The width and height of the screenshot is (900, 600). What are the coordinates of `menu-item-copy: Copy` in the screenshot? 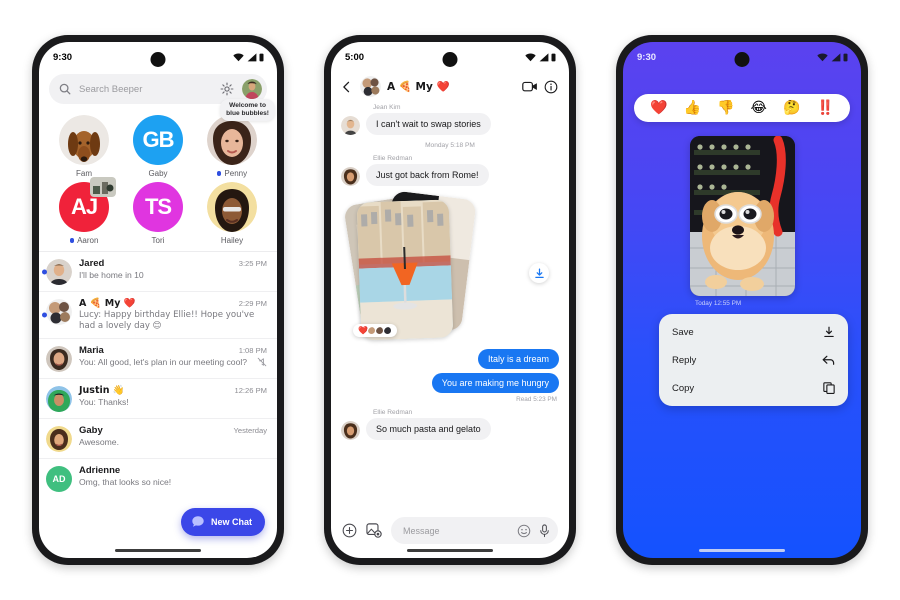 It's located at (753, 388).